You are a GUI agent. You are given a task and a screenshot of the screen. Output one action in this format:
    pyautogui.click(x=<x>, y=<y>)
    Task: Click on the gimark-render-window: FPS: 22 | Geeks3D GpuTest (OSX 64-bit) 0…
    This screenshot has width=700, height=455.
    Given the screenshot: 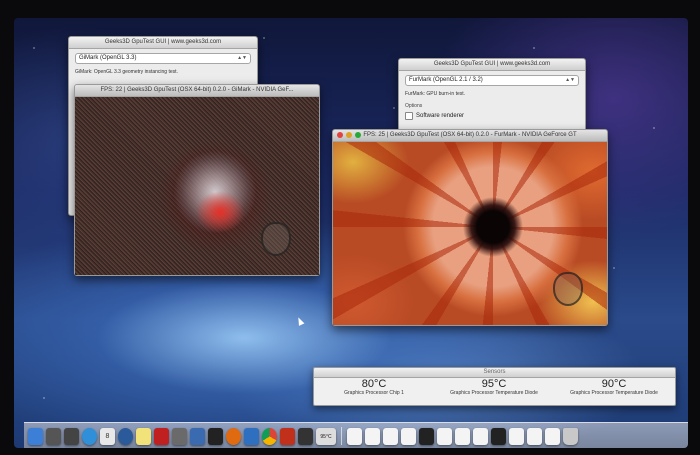 What is the action you would take?
    pyautogui.click(x=197, y=180)
    